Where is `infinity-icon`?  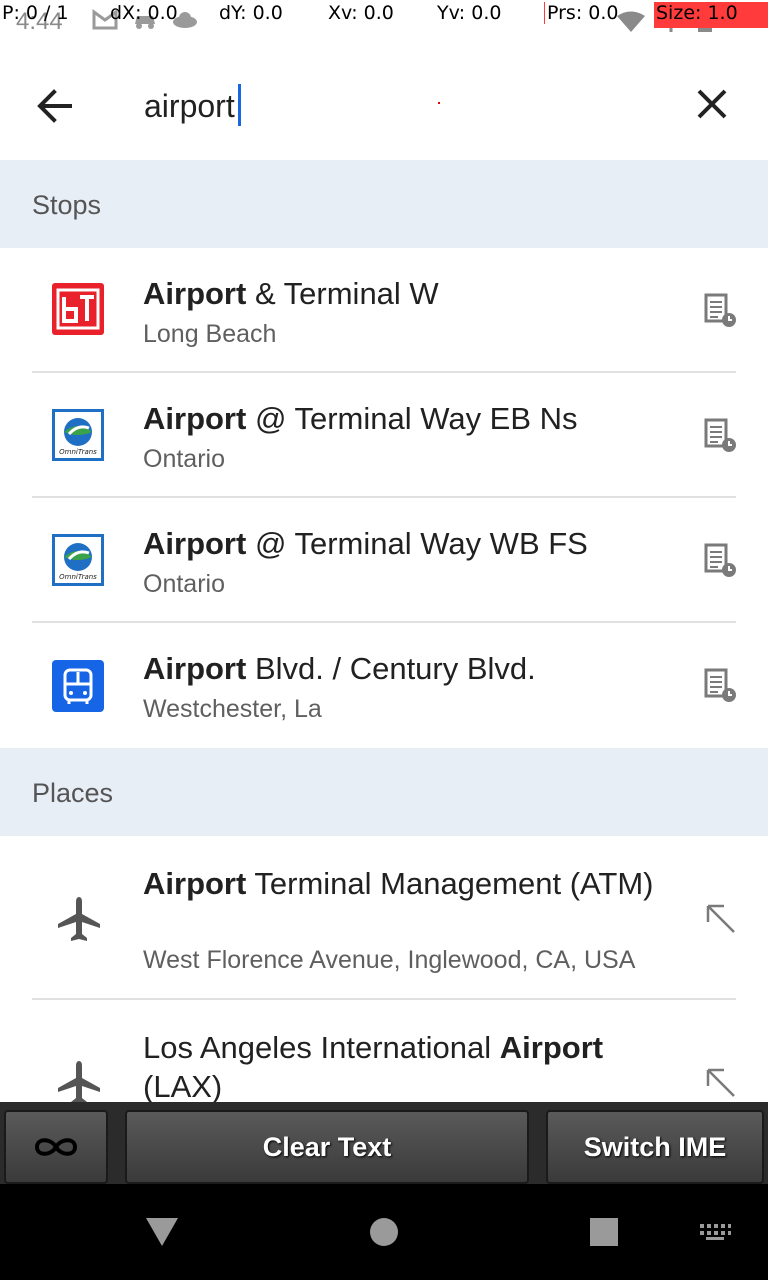 infinity-icon is located at coordinates (56, 1147).